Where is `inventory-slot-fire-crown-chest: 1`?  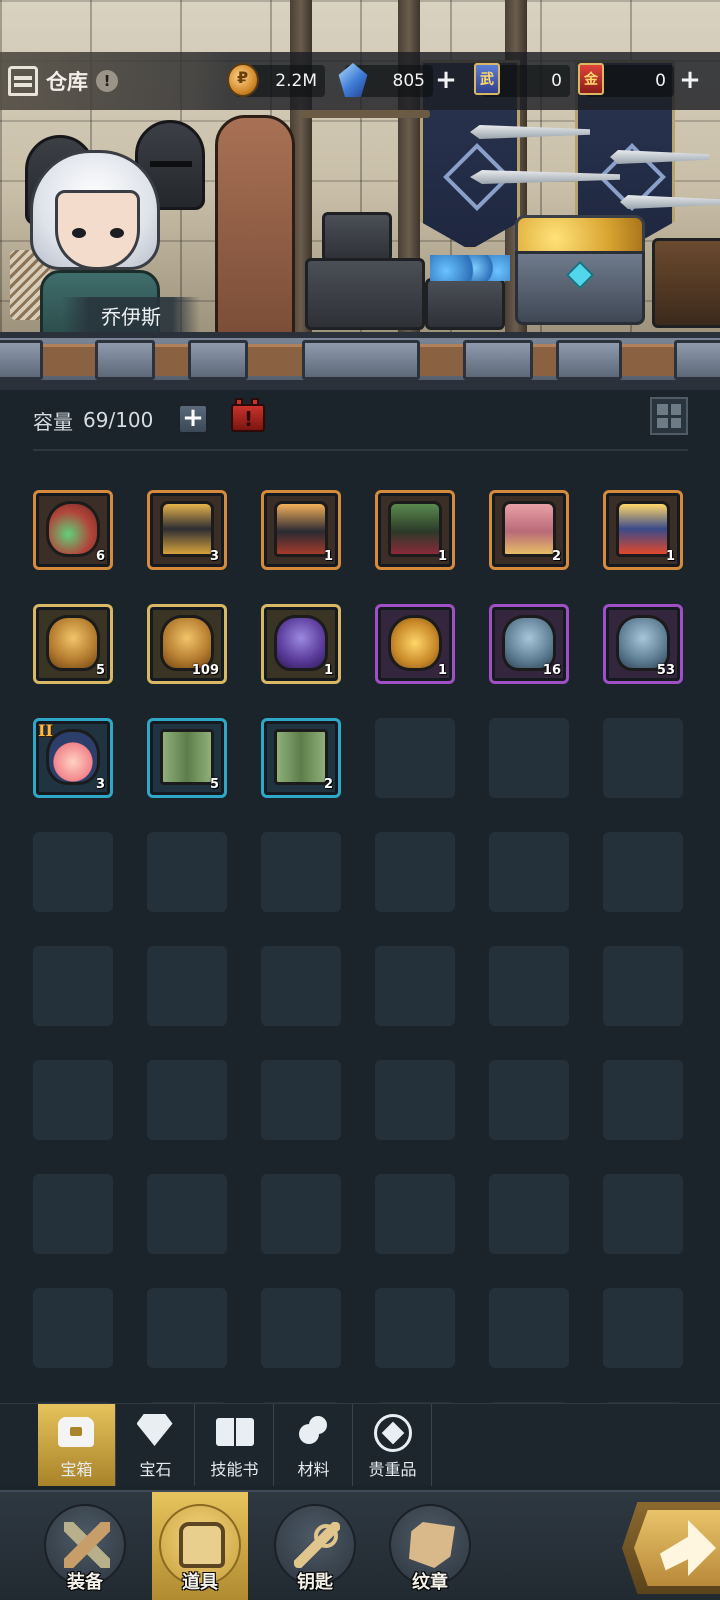
inventory-slot-fire-crown-chest: 1 is located at coordinates (643, 530).